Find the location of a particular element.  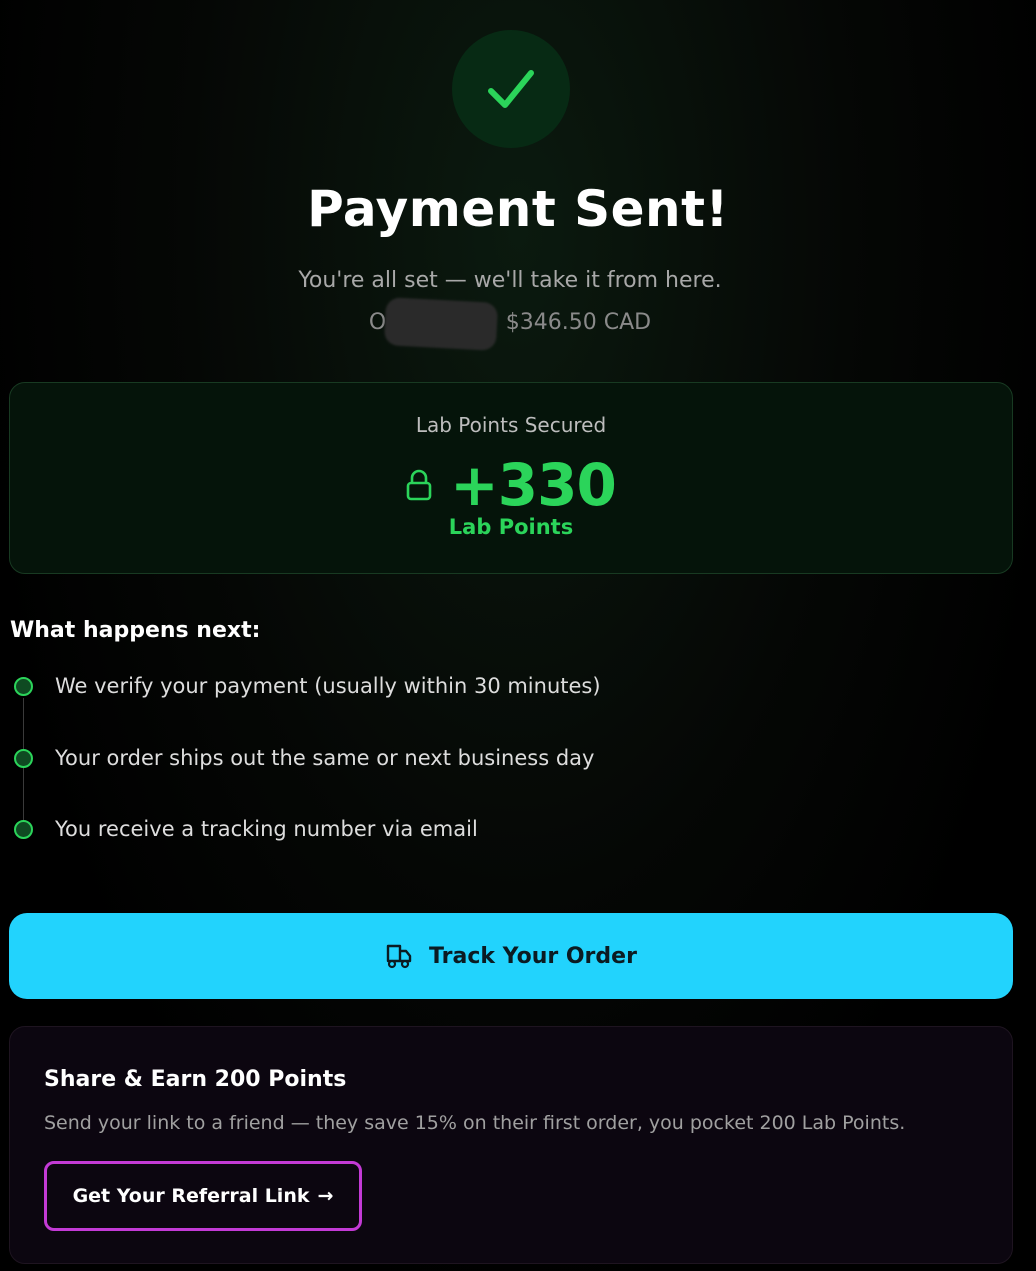

success-badge is located at coordinates (511, 89).